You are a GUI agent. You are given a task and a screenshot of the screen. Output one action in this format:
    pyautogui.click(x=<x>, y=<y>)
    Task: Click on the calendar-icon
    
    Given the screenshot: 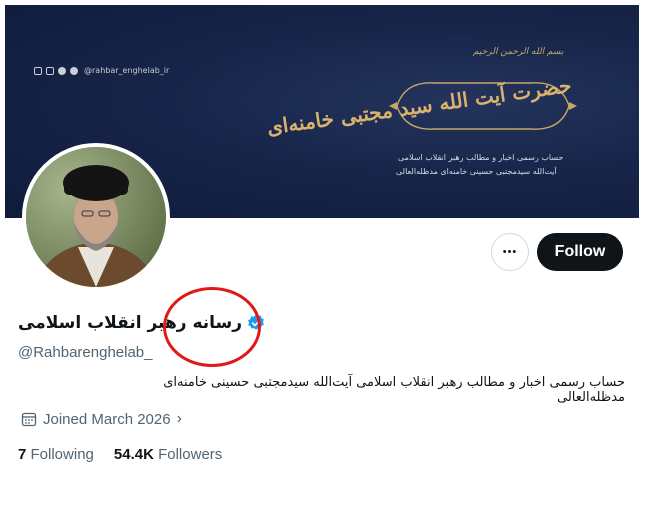 What is the action you would take?
    pyautogui.click(x=29, y=419)
    